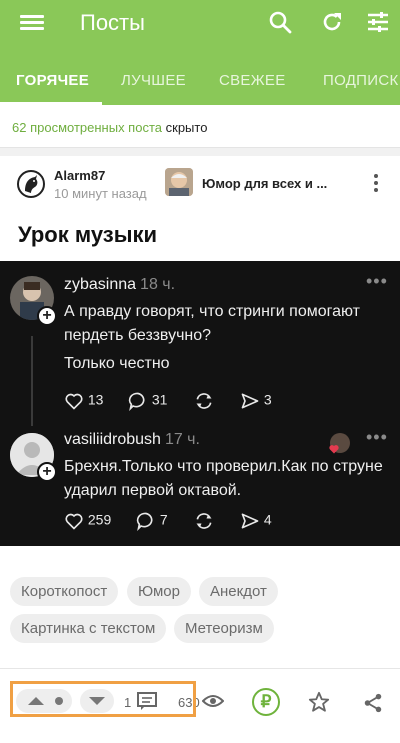  What do you see at coordinates (83, 401) in the screenshot?
I see `like-action: 13` at bounding box center [83, 401].